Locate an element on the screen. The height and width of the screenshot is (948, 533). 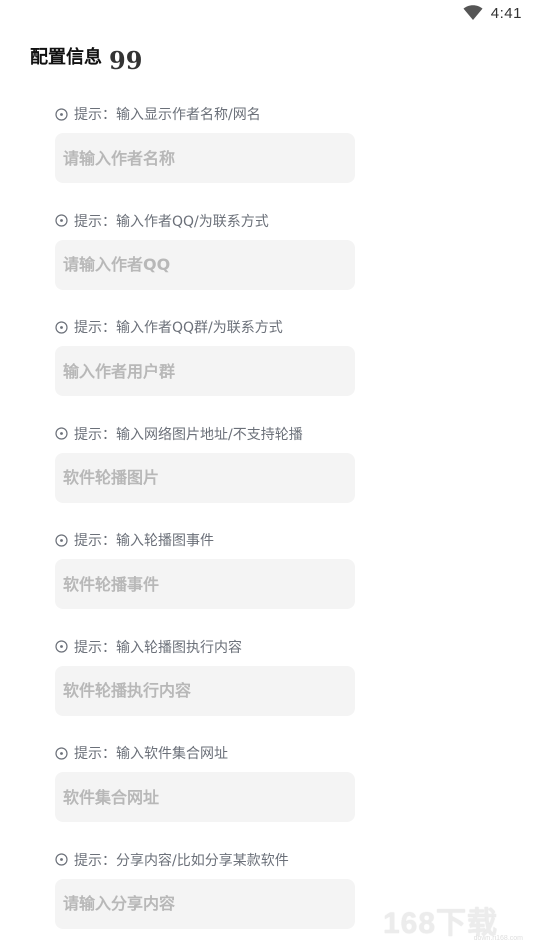
field-hint: 提示：输入轮播图事件 is located at coordinates (134, 540).